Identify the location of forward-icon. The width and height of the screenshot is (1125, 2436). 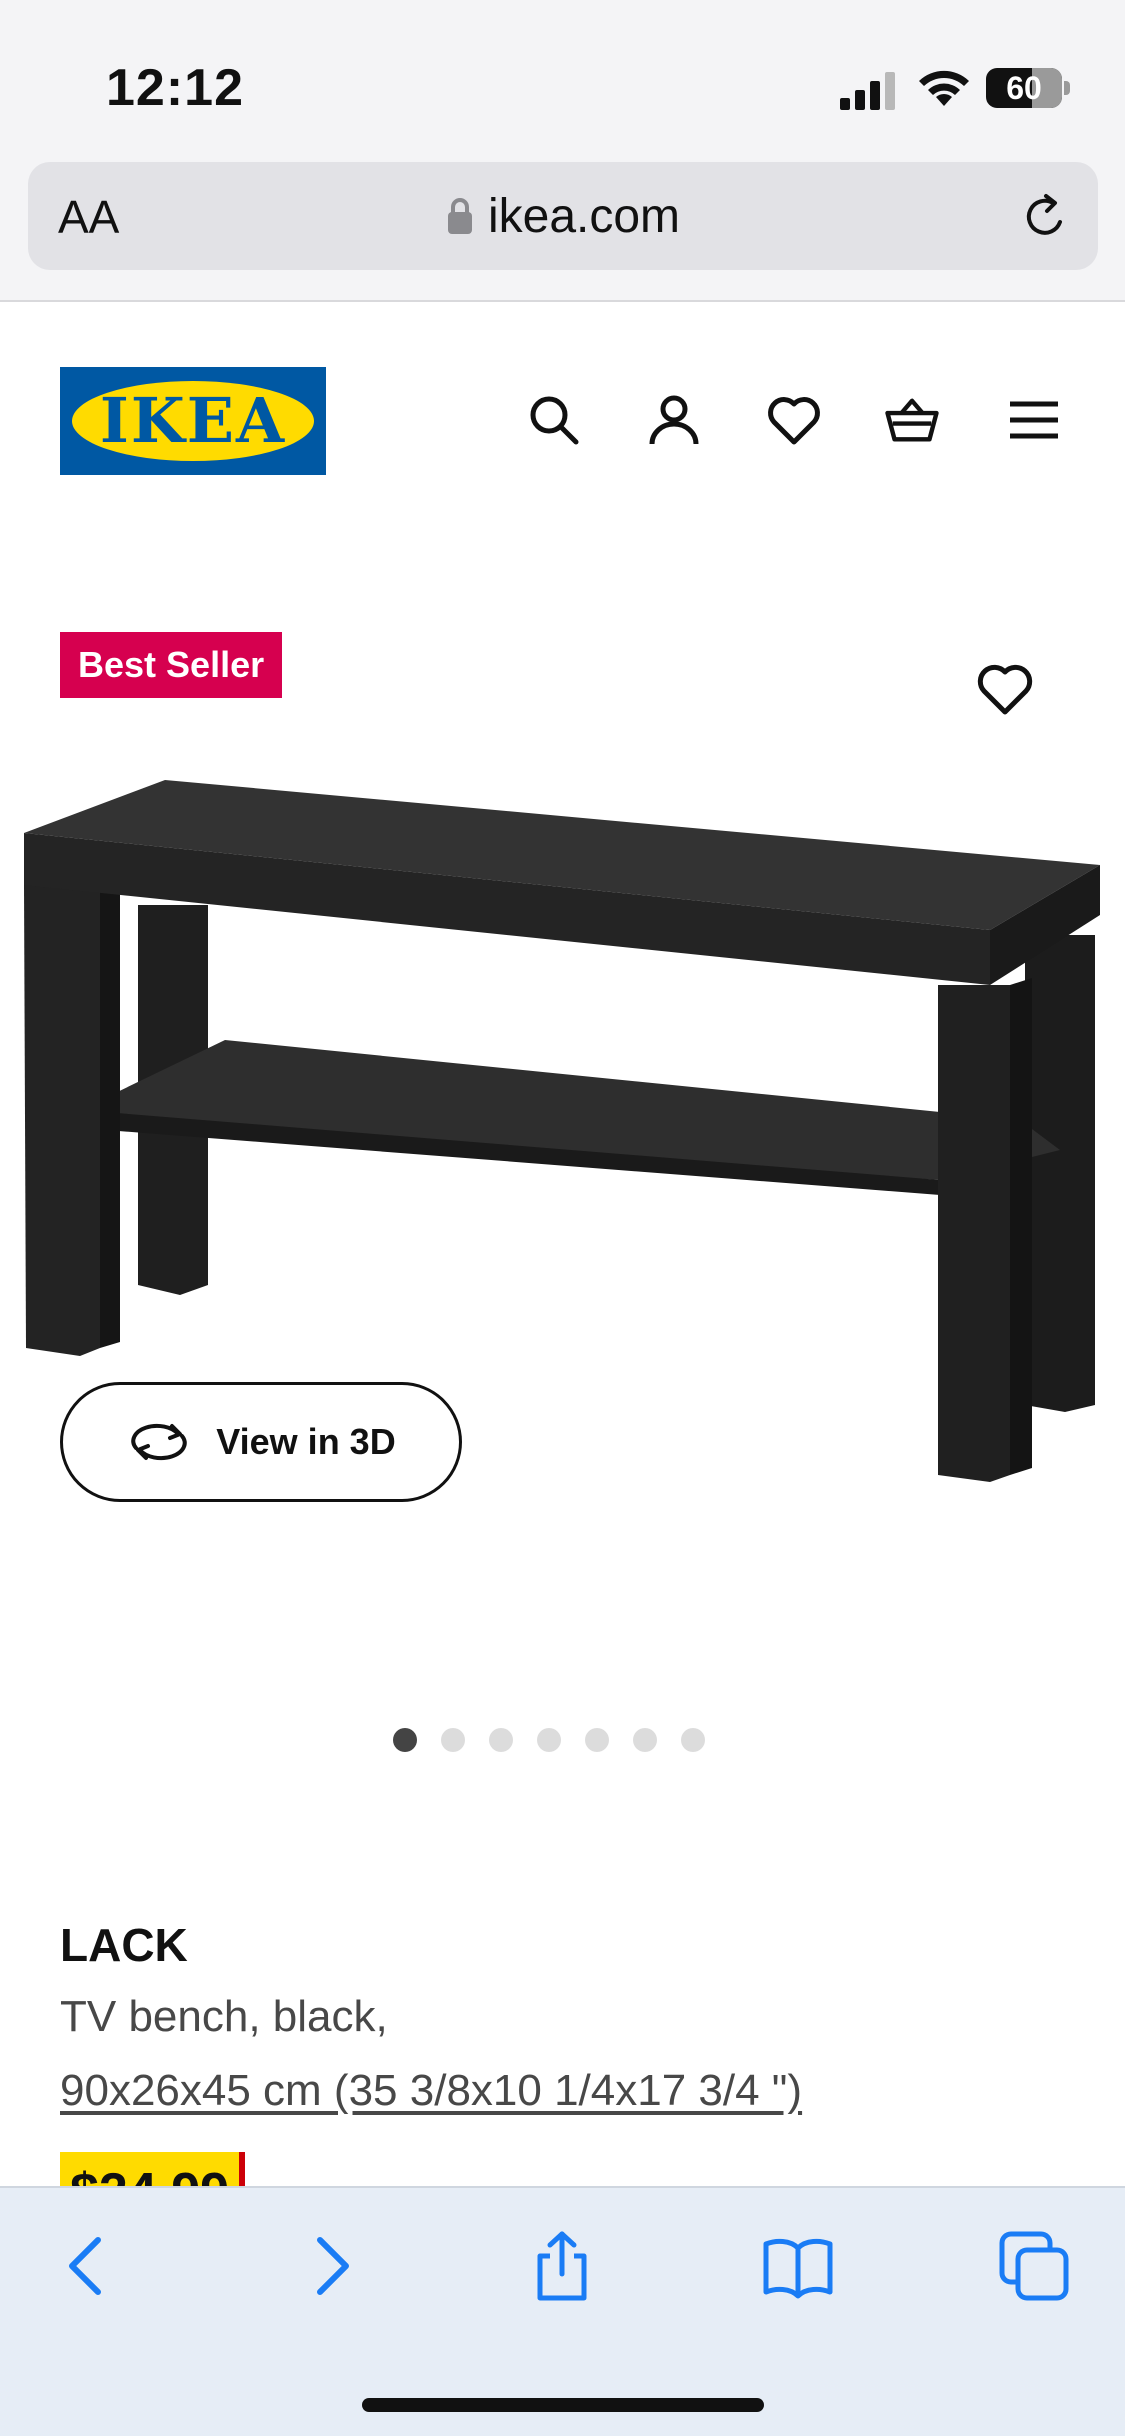
(330, 2266).